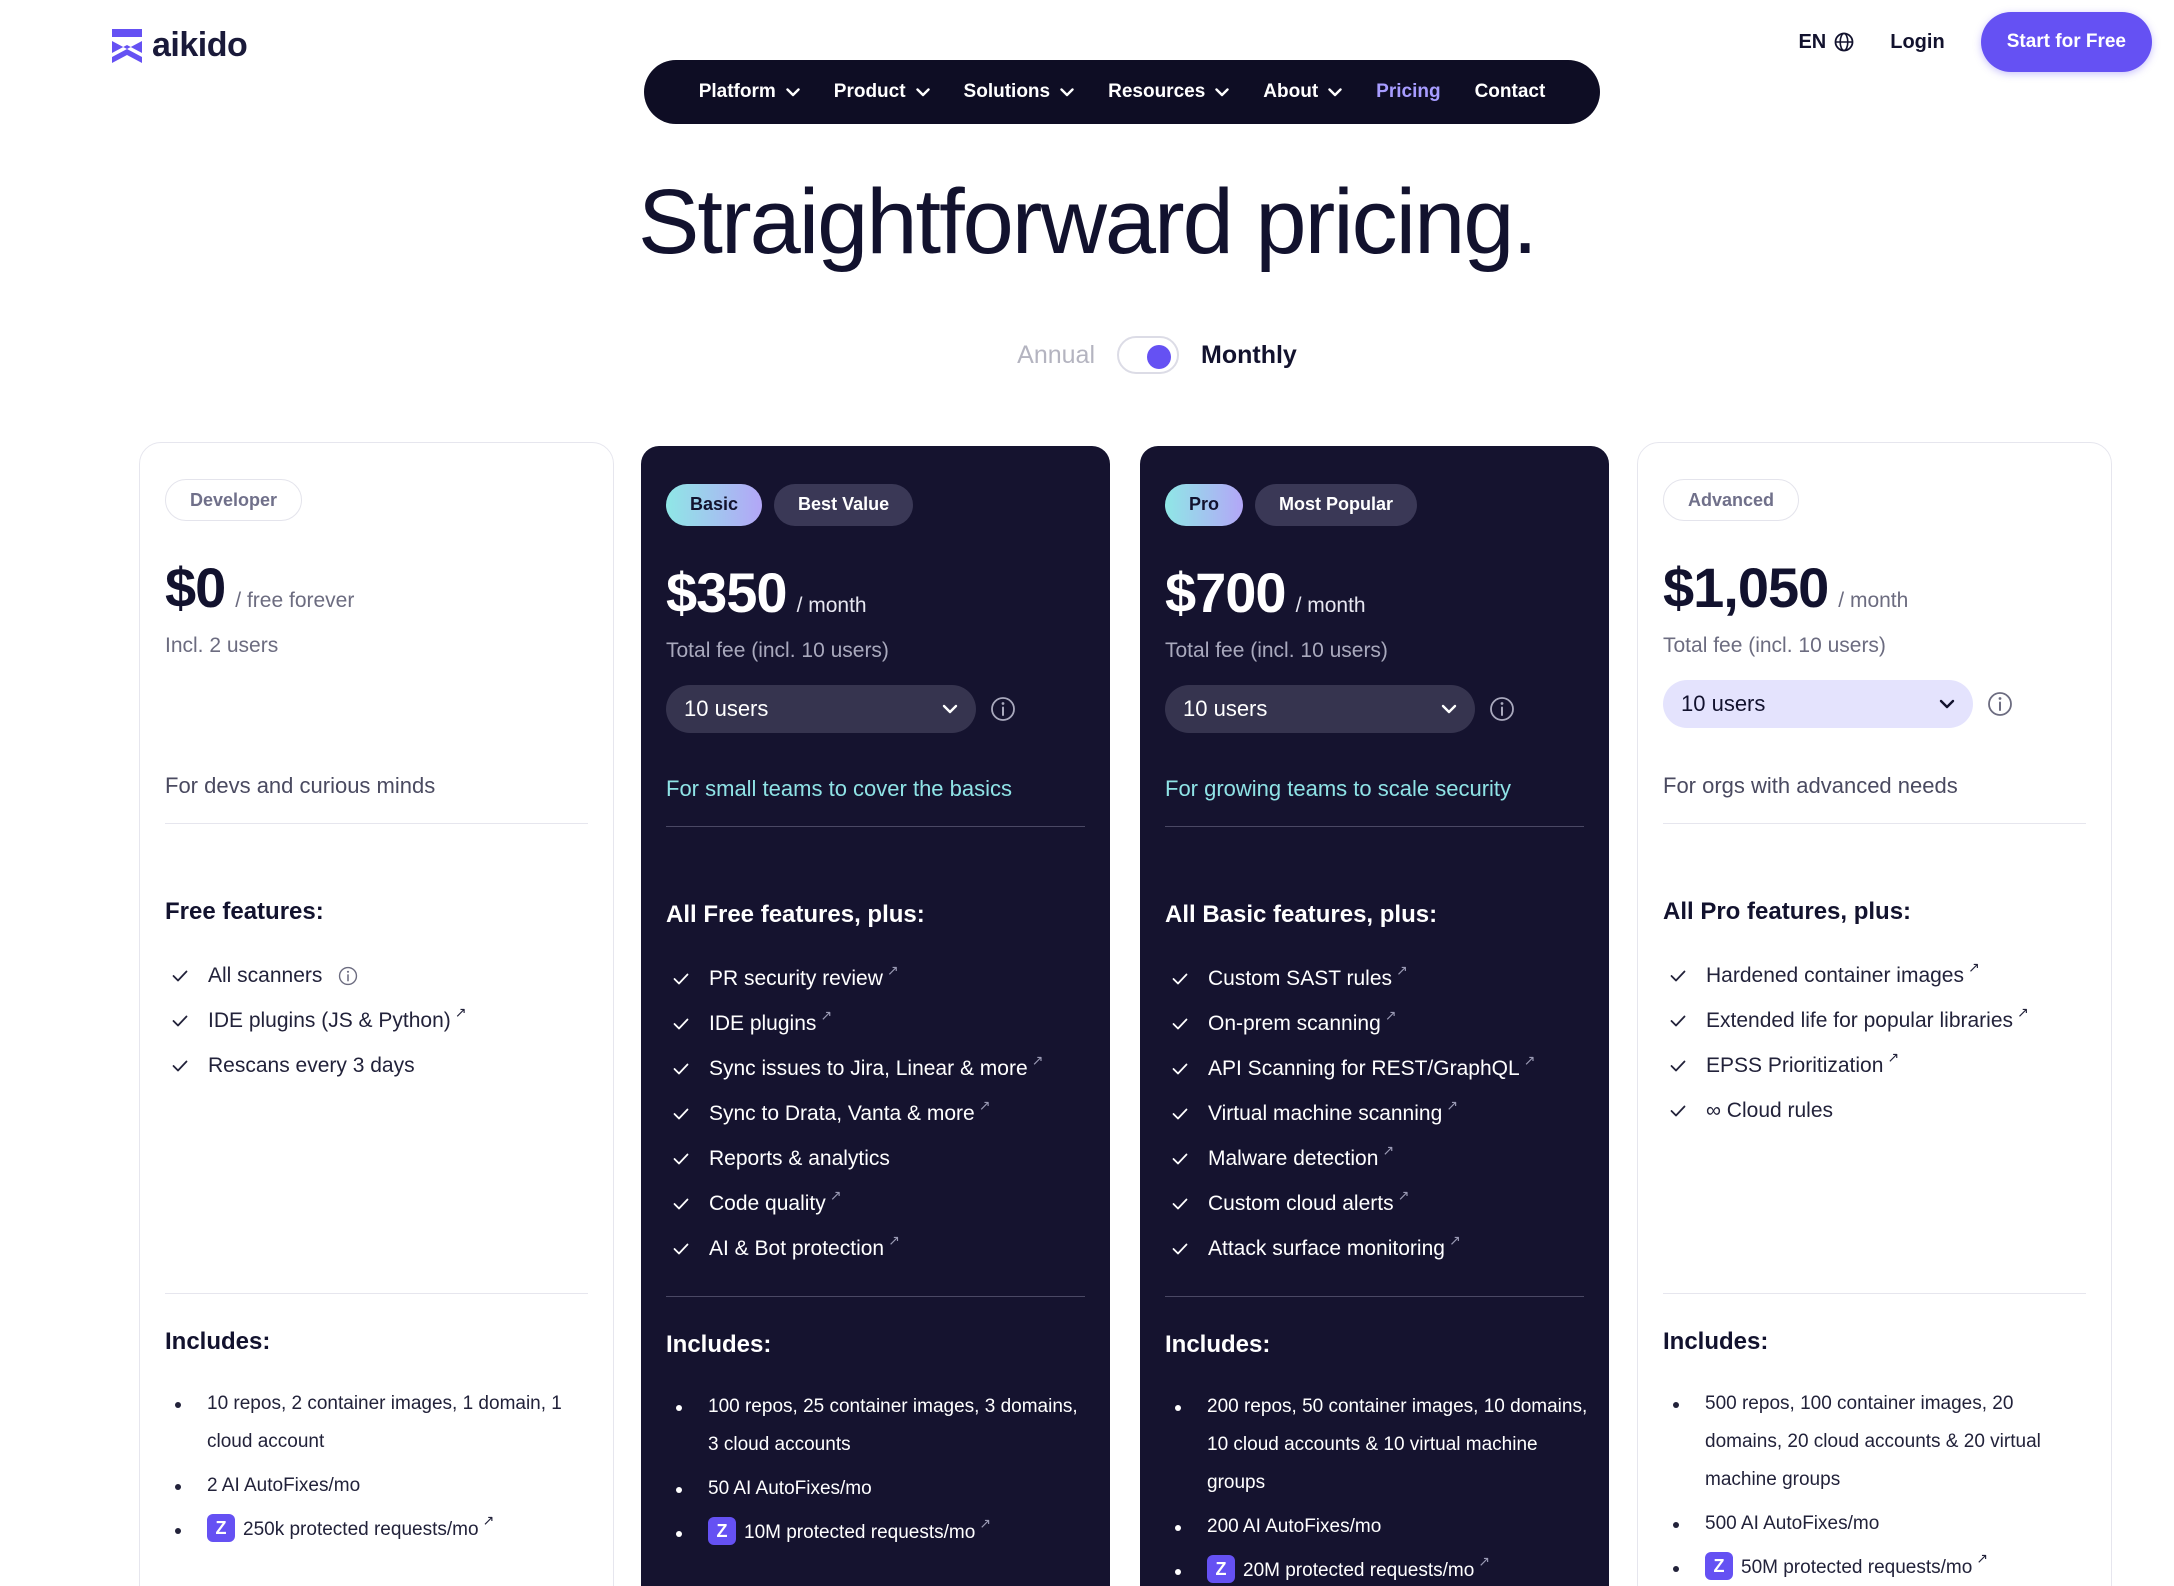  I want to click on plan-name-badge: Advanced, so click(1731, 500).